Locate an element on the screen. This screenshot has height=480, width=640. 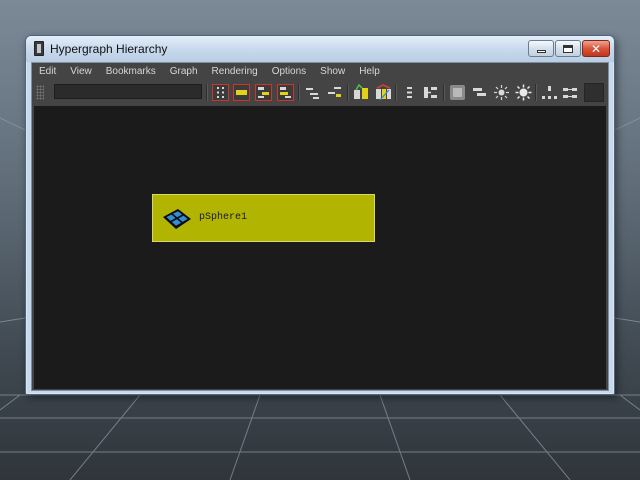
node-name-field is located at coordinates (128, 91).